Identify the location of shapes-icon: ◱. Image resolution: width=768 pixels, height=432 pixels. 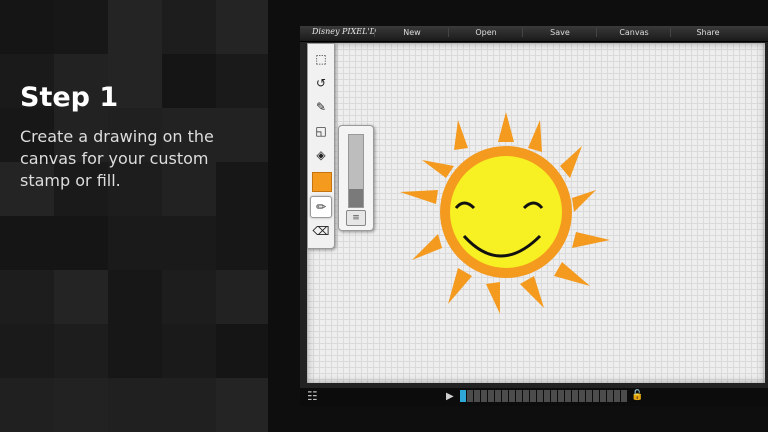
(321, 131).